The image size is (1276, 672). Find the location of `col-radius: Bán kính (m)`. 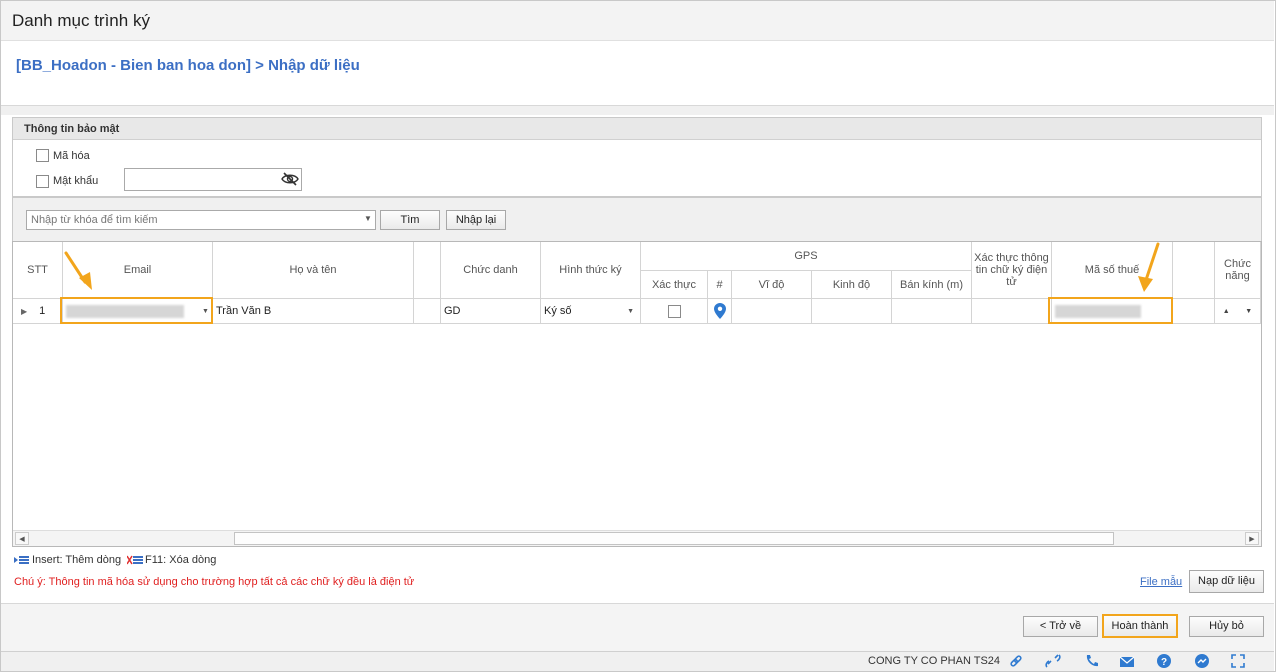

col-radius: Bán kính (m) is located at coordinates (932, 285).